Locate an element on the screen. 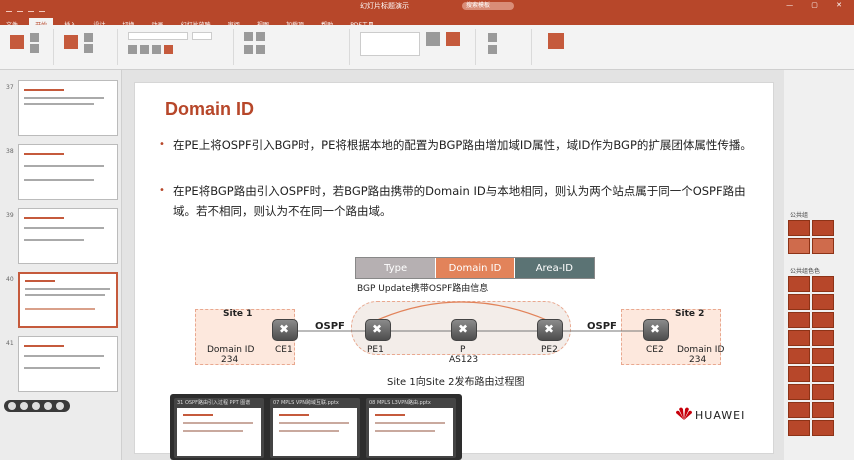  thumb-number: 39 is located at coordinates (10, 215).